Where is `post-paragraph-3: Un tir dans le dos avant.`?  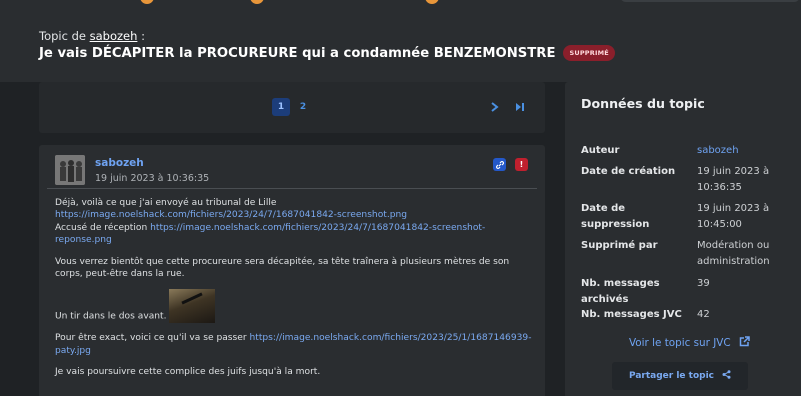 post-paragraph-3: Un tir dans le dos avant. is located at coordinates (295, 306).